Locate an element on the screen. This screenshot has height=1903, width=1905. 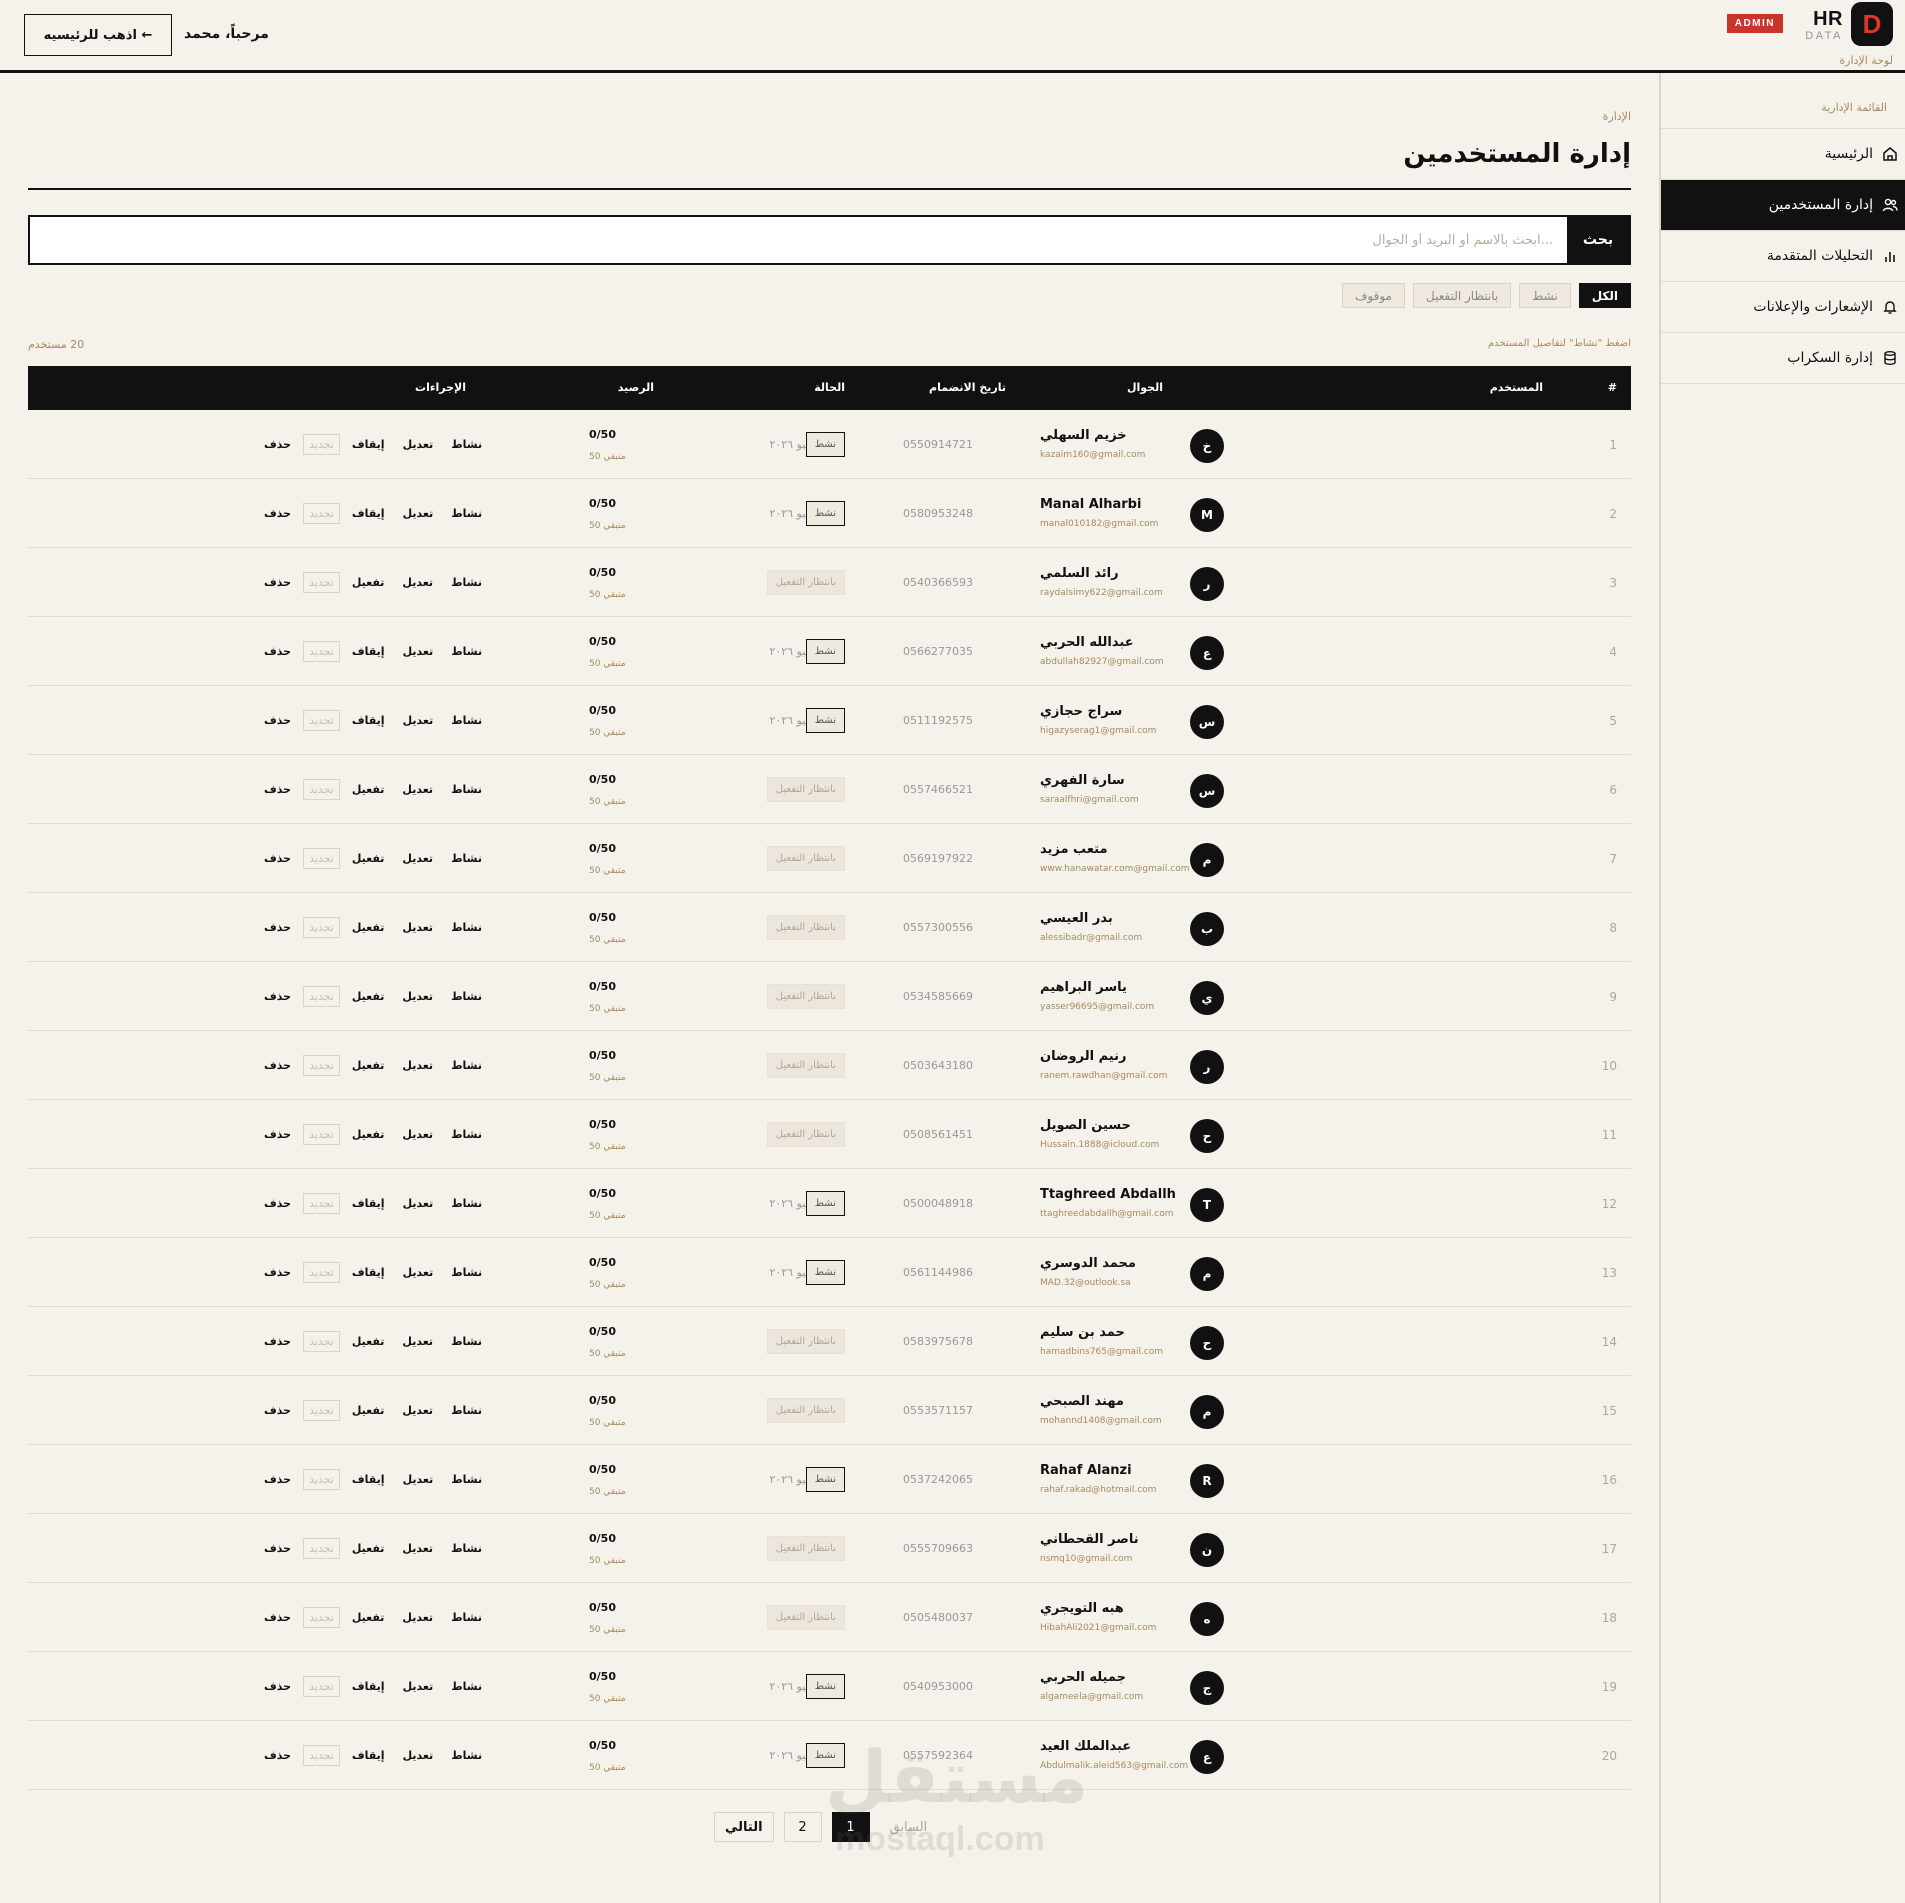
sidebar-item-users: إدارة المستخدمين is located at coordinates (1783, 205).